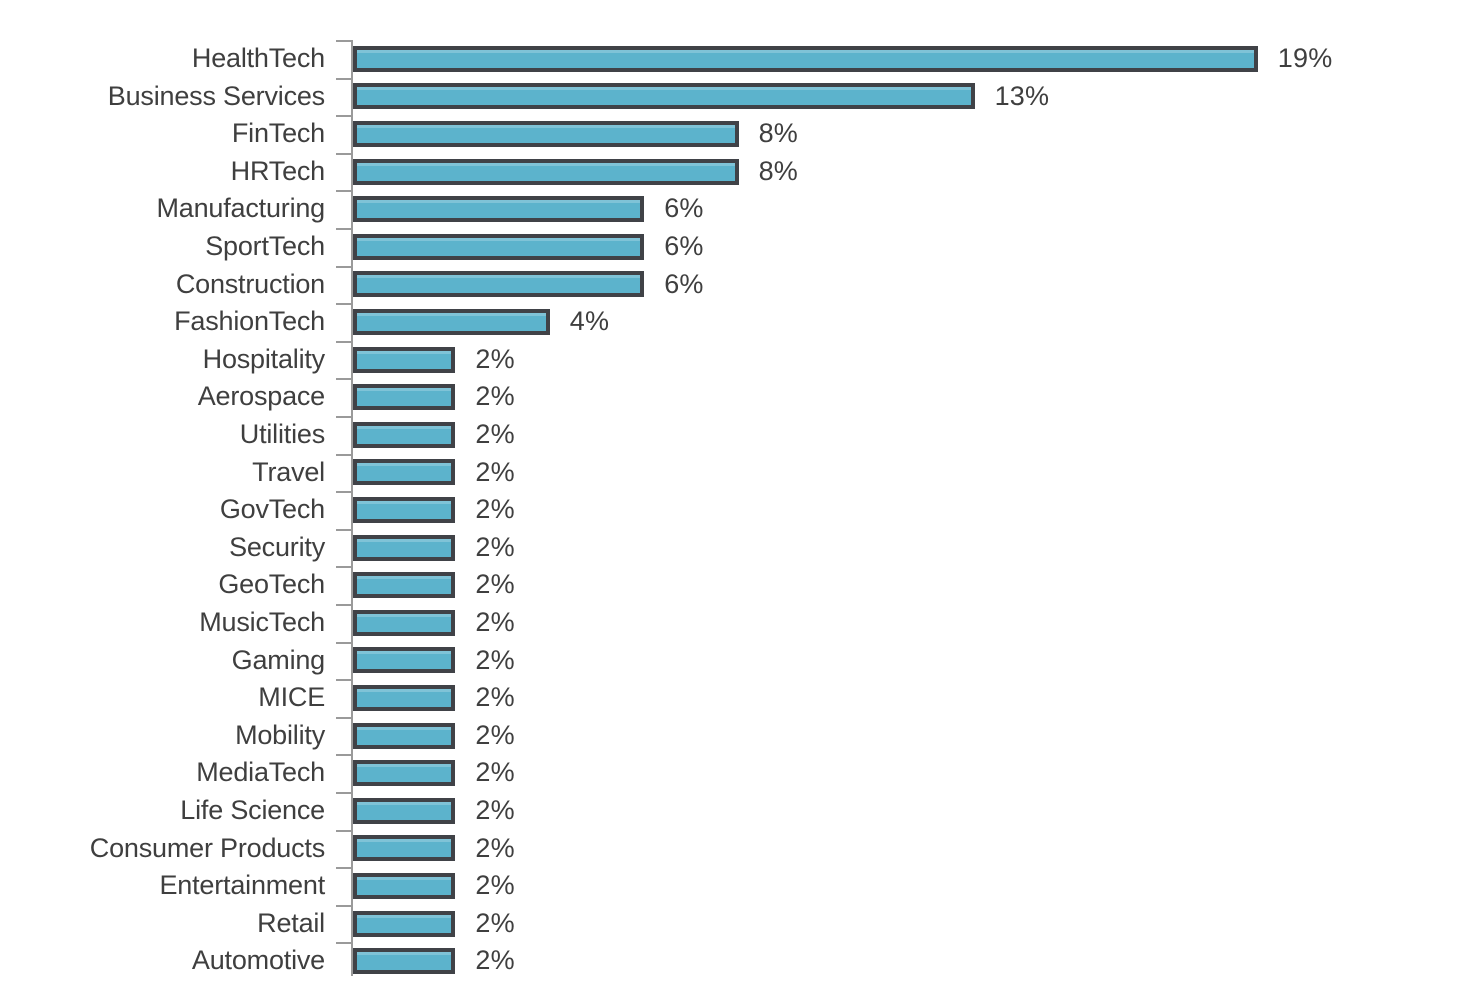 The image size is (1468, 1002). I want to click on bar-row: MusicTech 2%, so click(734, 623).